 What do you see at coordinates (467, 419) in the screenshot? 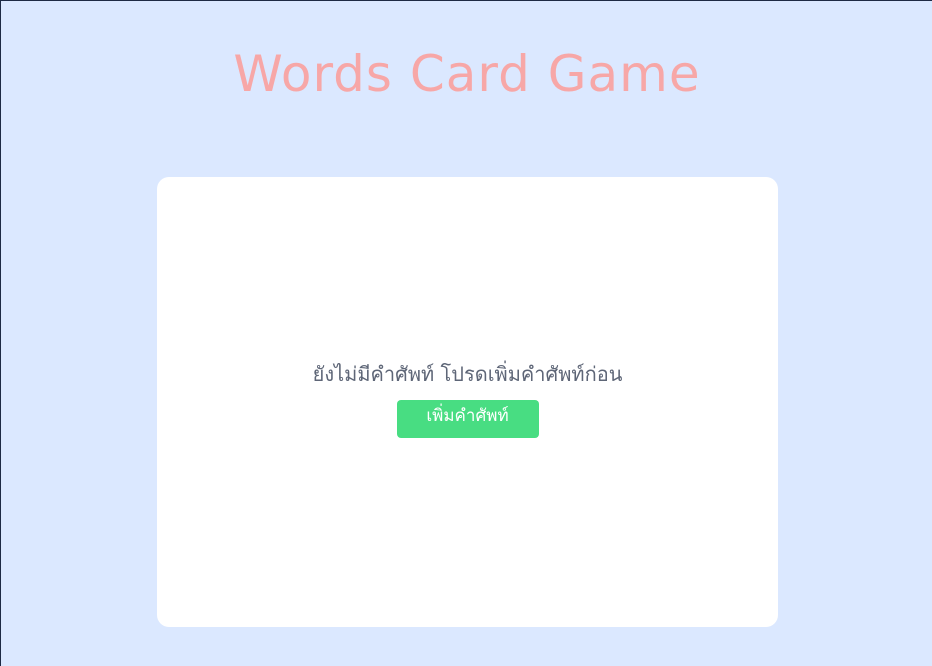
I see `add-word-button: เพิ่มคำศัพท์` at bounding box center [467, 419].